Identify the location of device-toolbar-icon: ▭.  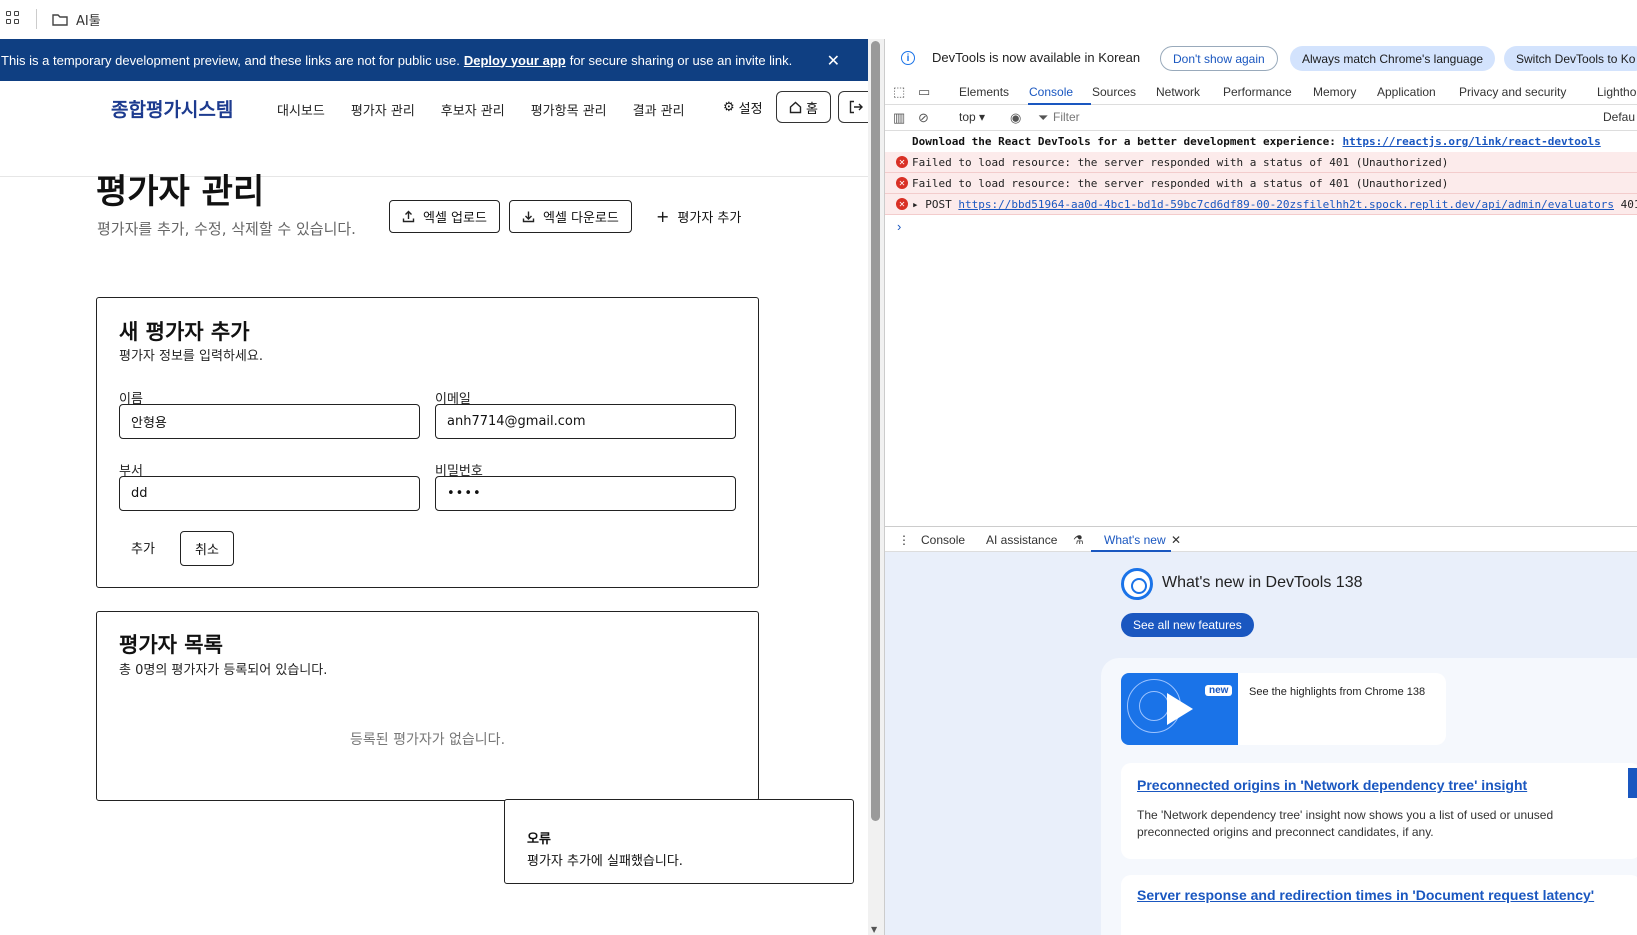
(924, 92).